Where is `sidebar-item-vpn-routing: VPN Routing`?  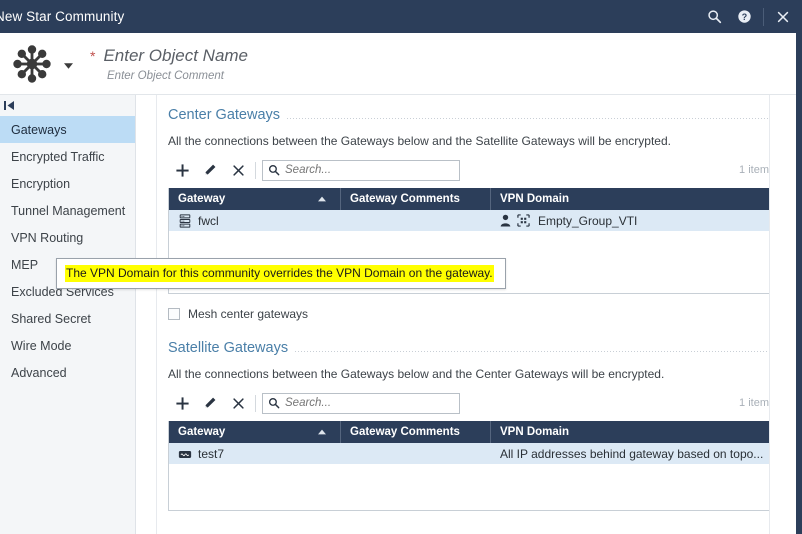 sidebar-item-vpn-routing: VPN Routing is located at coordinates (67, 237).